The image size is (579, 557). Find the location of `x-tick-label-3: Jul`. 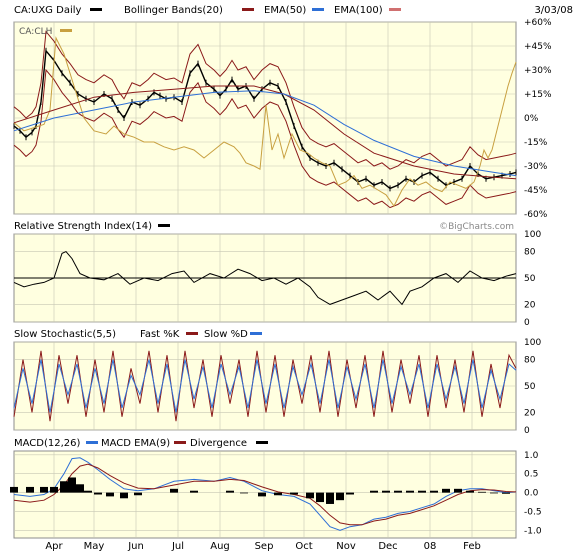

x-tick-label-3: Jul is located at coordinates (177, 546).